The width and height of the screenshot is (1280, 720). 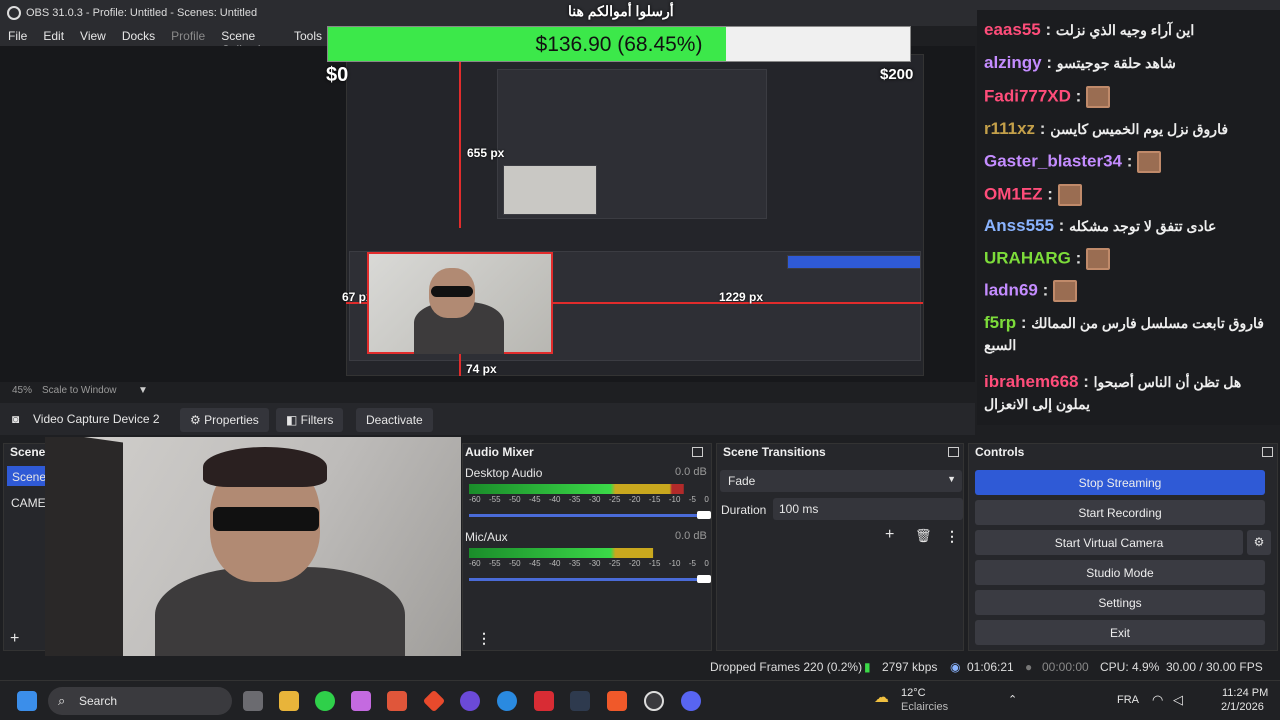 I want to click on zoom-percent: 45%, so click(x=22, y=390).